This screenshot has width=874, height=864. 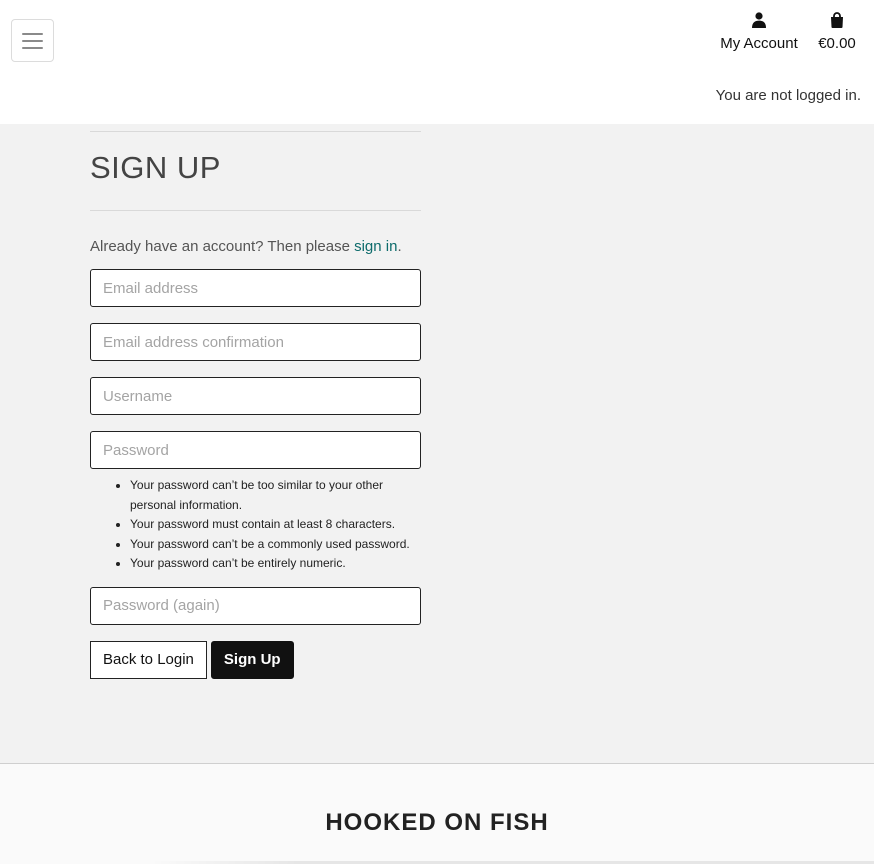 What do you see at coordinates (252, 659) in the screenshot?
I see `sign-up-button: Sign Up` at bounding box center [252, 659].